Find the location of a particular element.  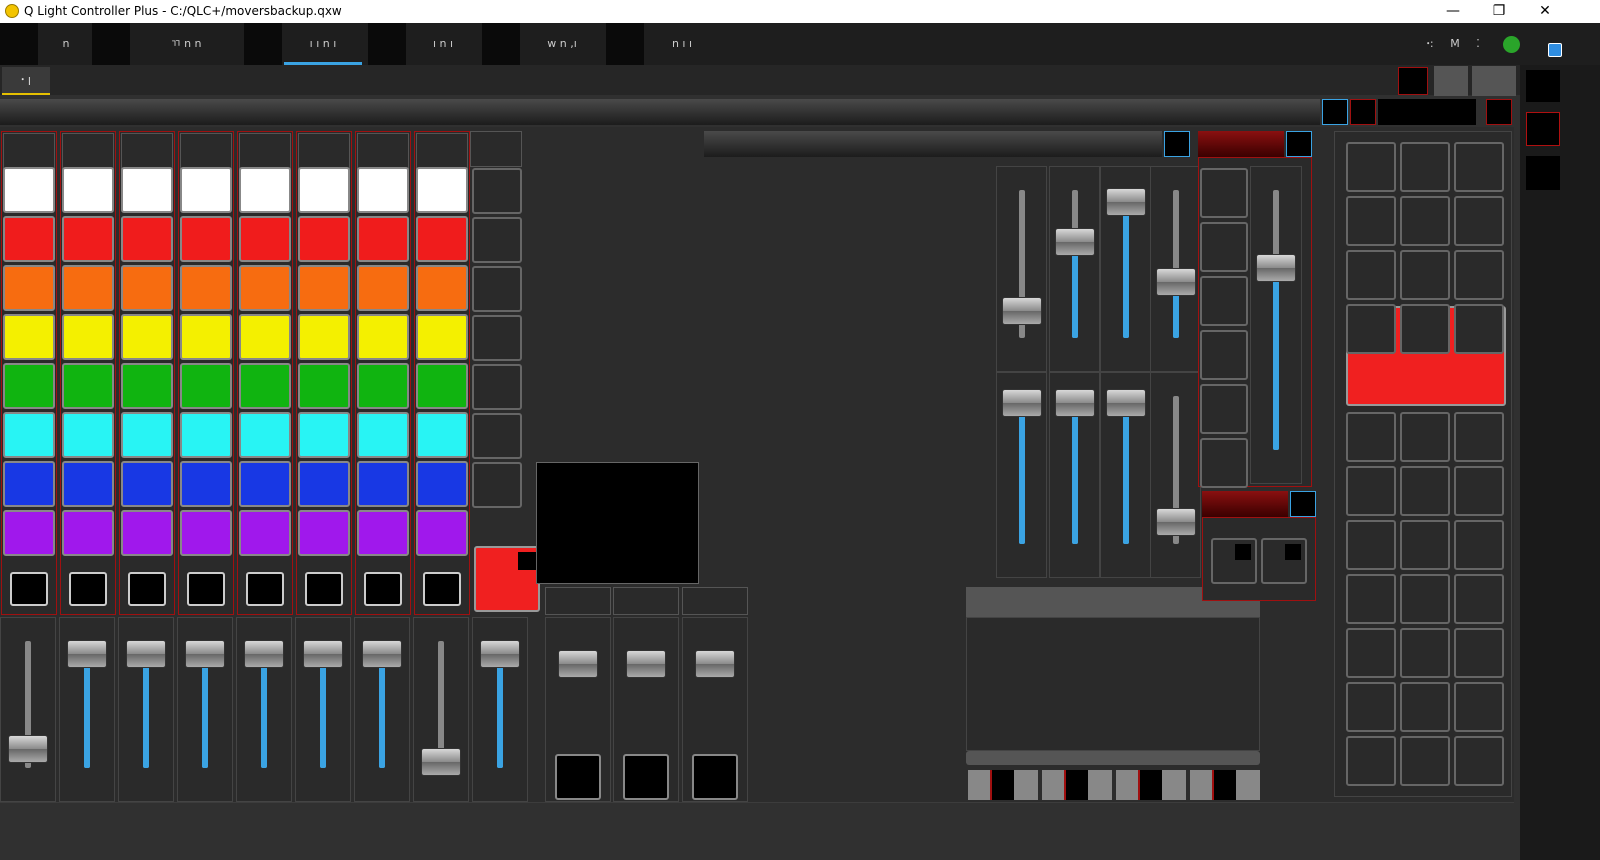

toolbar-item: M is located at coordinates (1455, 44).